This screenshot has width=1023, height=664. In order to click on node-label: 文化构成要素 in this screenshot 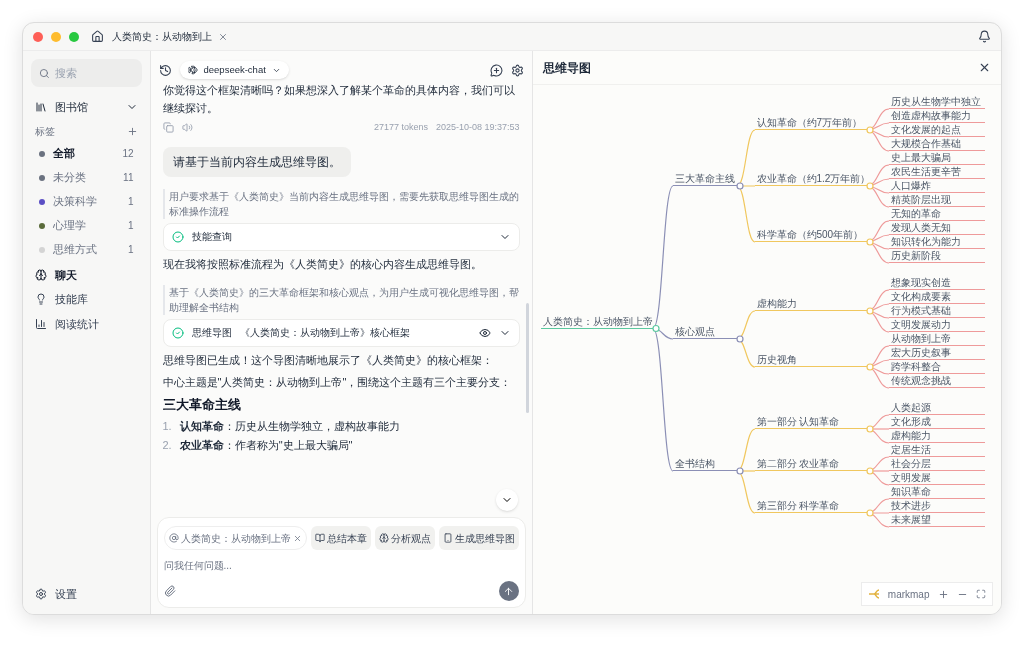, I will do `click(936, 297)`.